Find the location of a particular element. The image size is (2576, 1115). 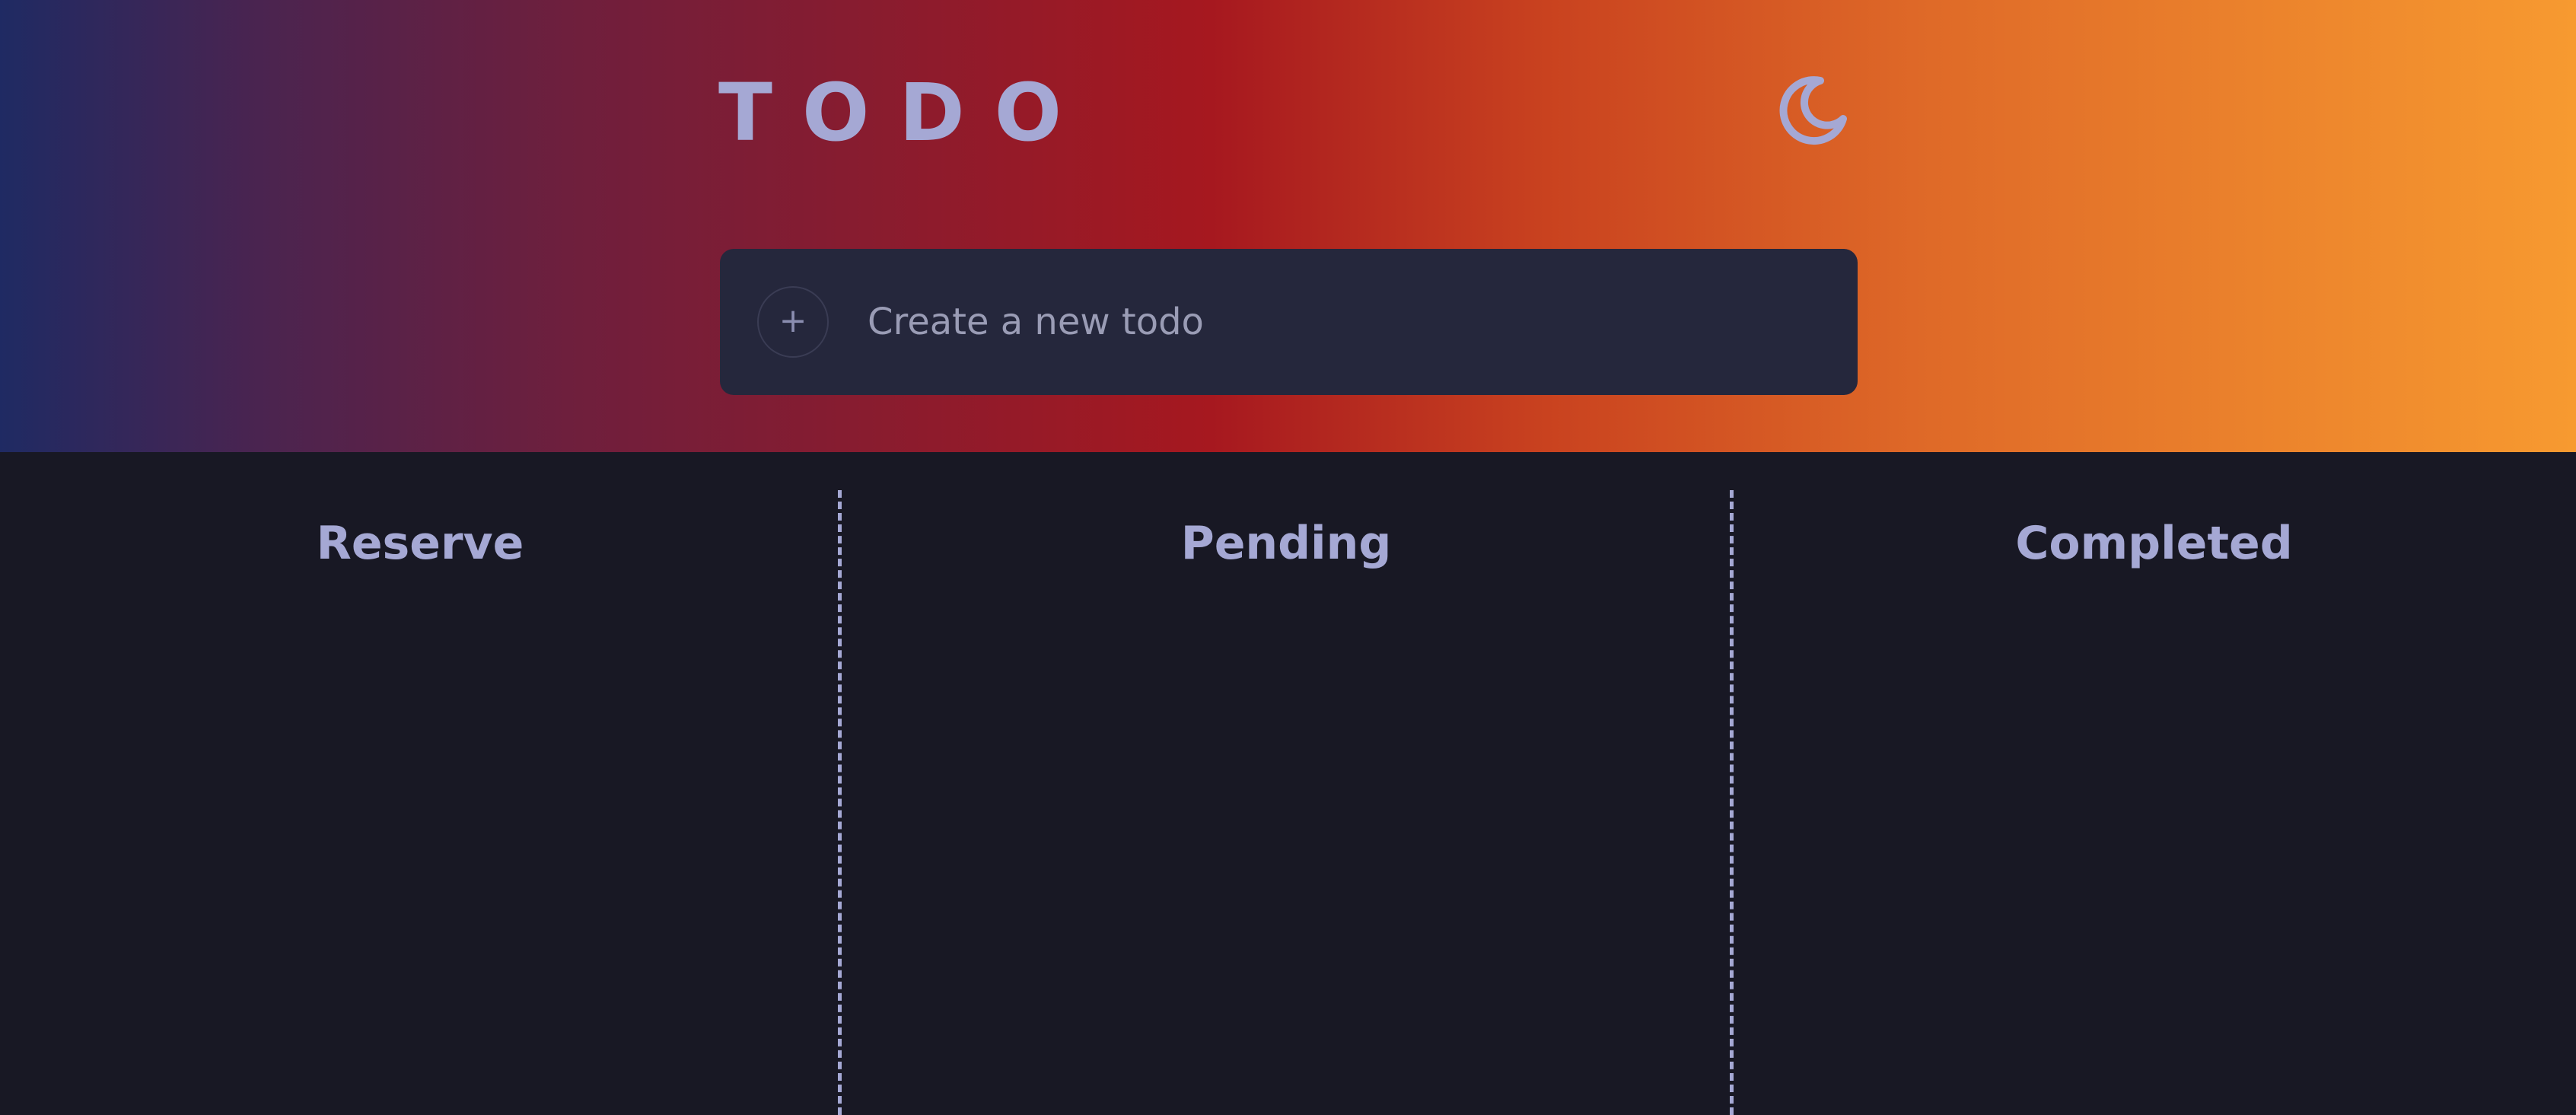

add-todo-button: + is located at coordinates (793, 322).